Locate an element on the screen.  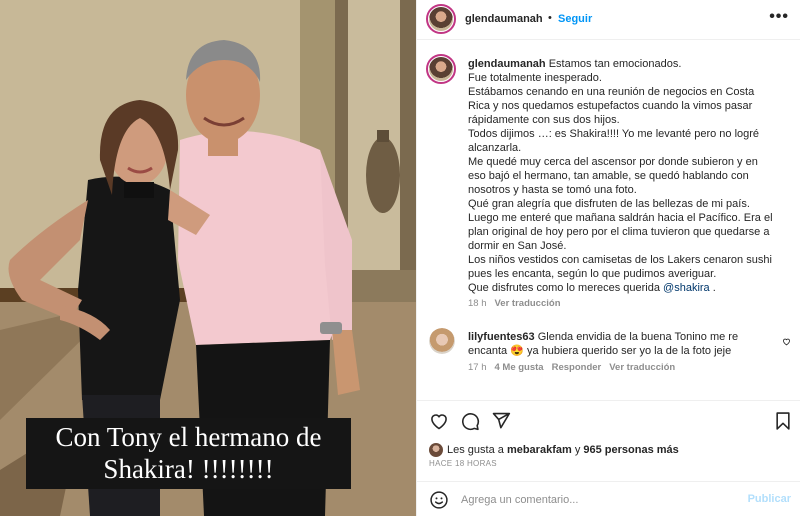
author-username: glendaumanah is located at coordinates (504, 19).